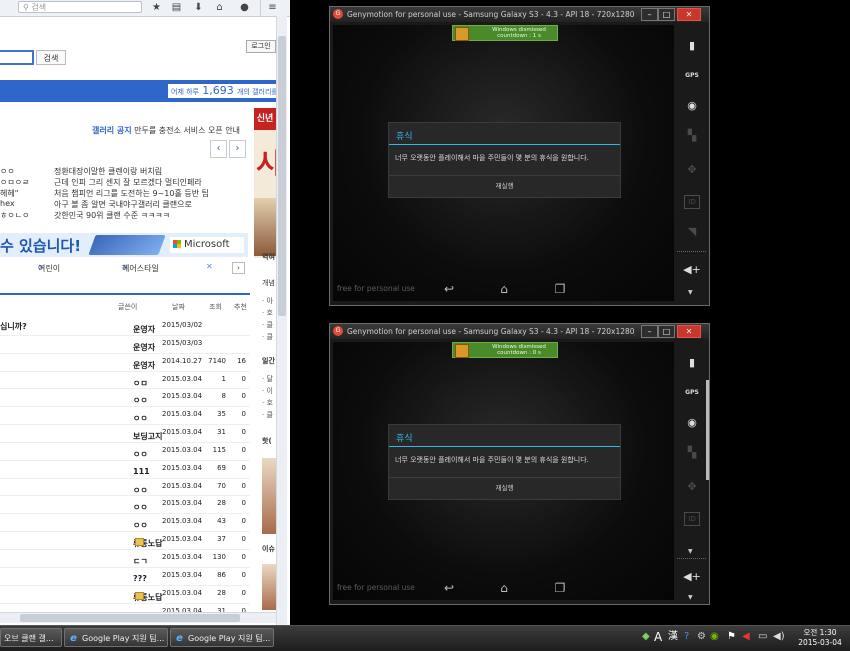 Image resolution: width=850 pixels, height=651 pixels. I want to click on ime-options-icon: ⚙, so click(701, 637).